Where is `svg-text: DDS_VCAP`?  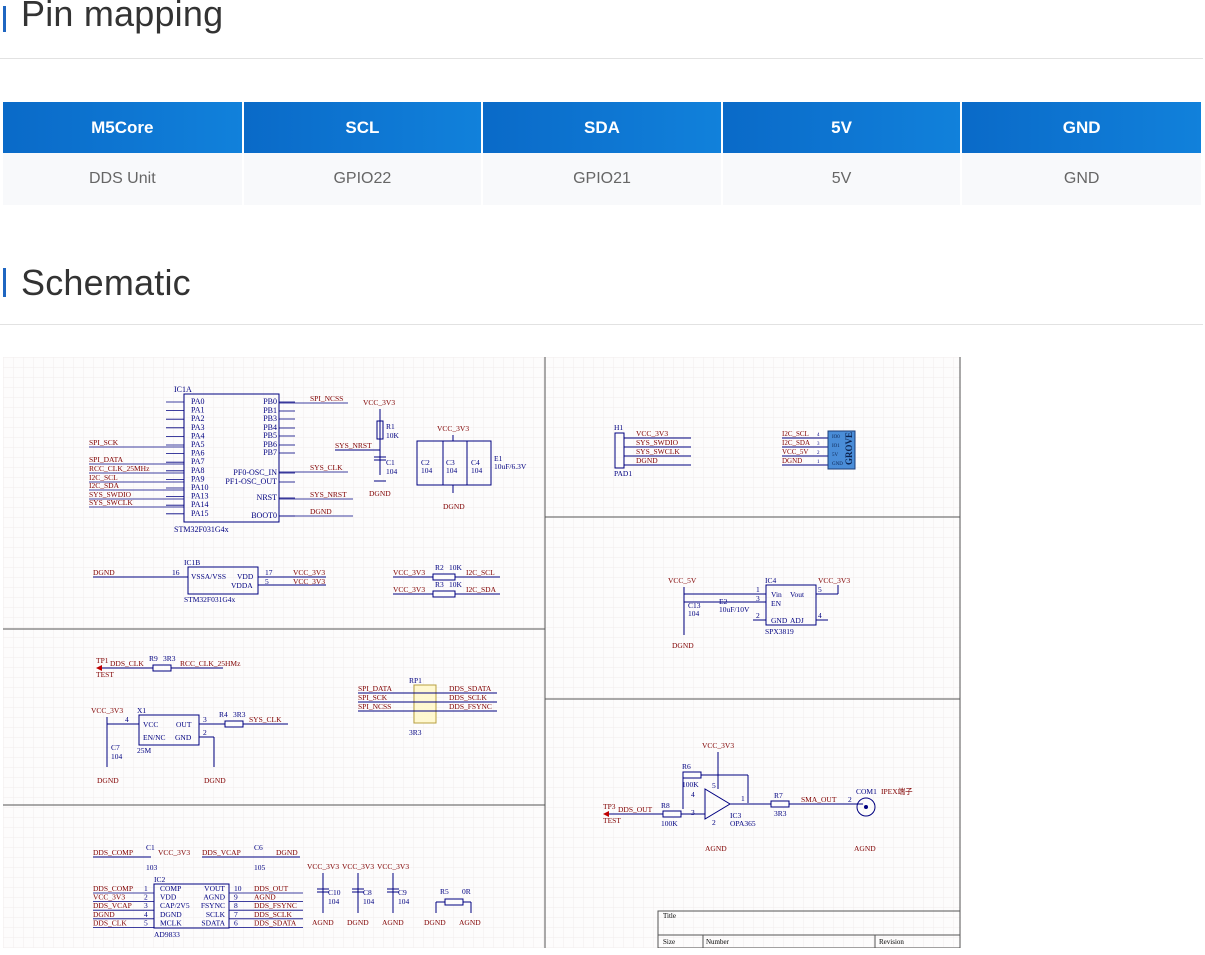 svg-text: DDS_VCAP is located at coordinates (221, 852).